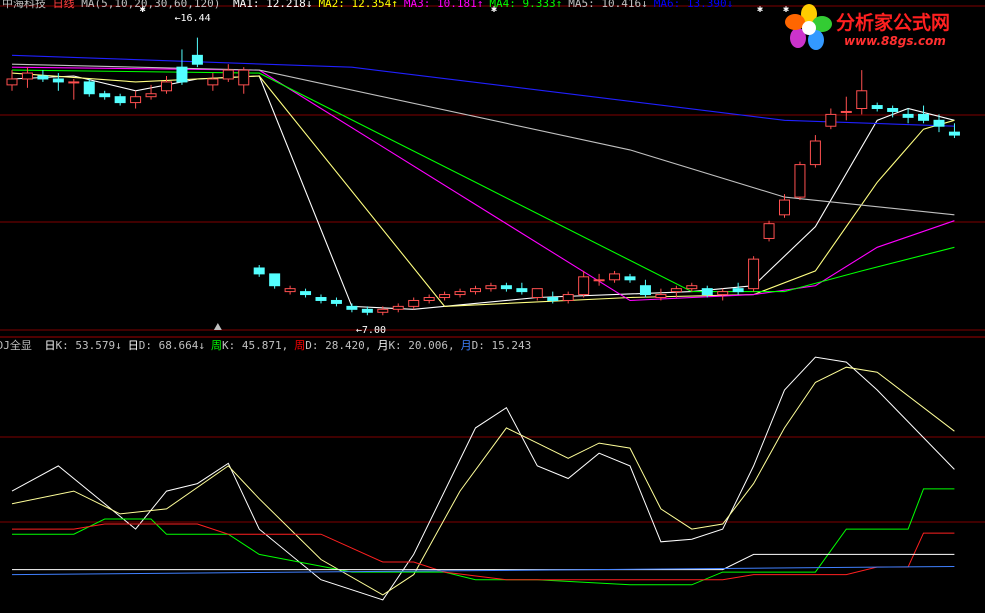 Image resolution: width=985 pixels, height=613 pixels. I want to click on stock-name: 中海科技, so click(24, 5).